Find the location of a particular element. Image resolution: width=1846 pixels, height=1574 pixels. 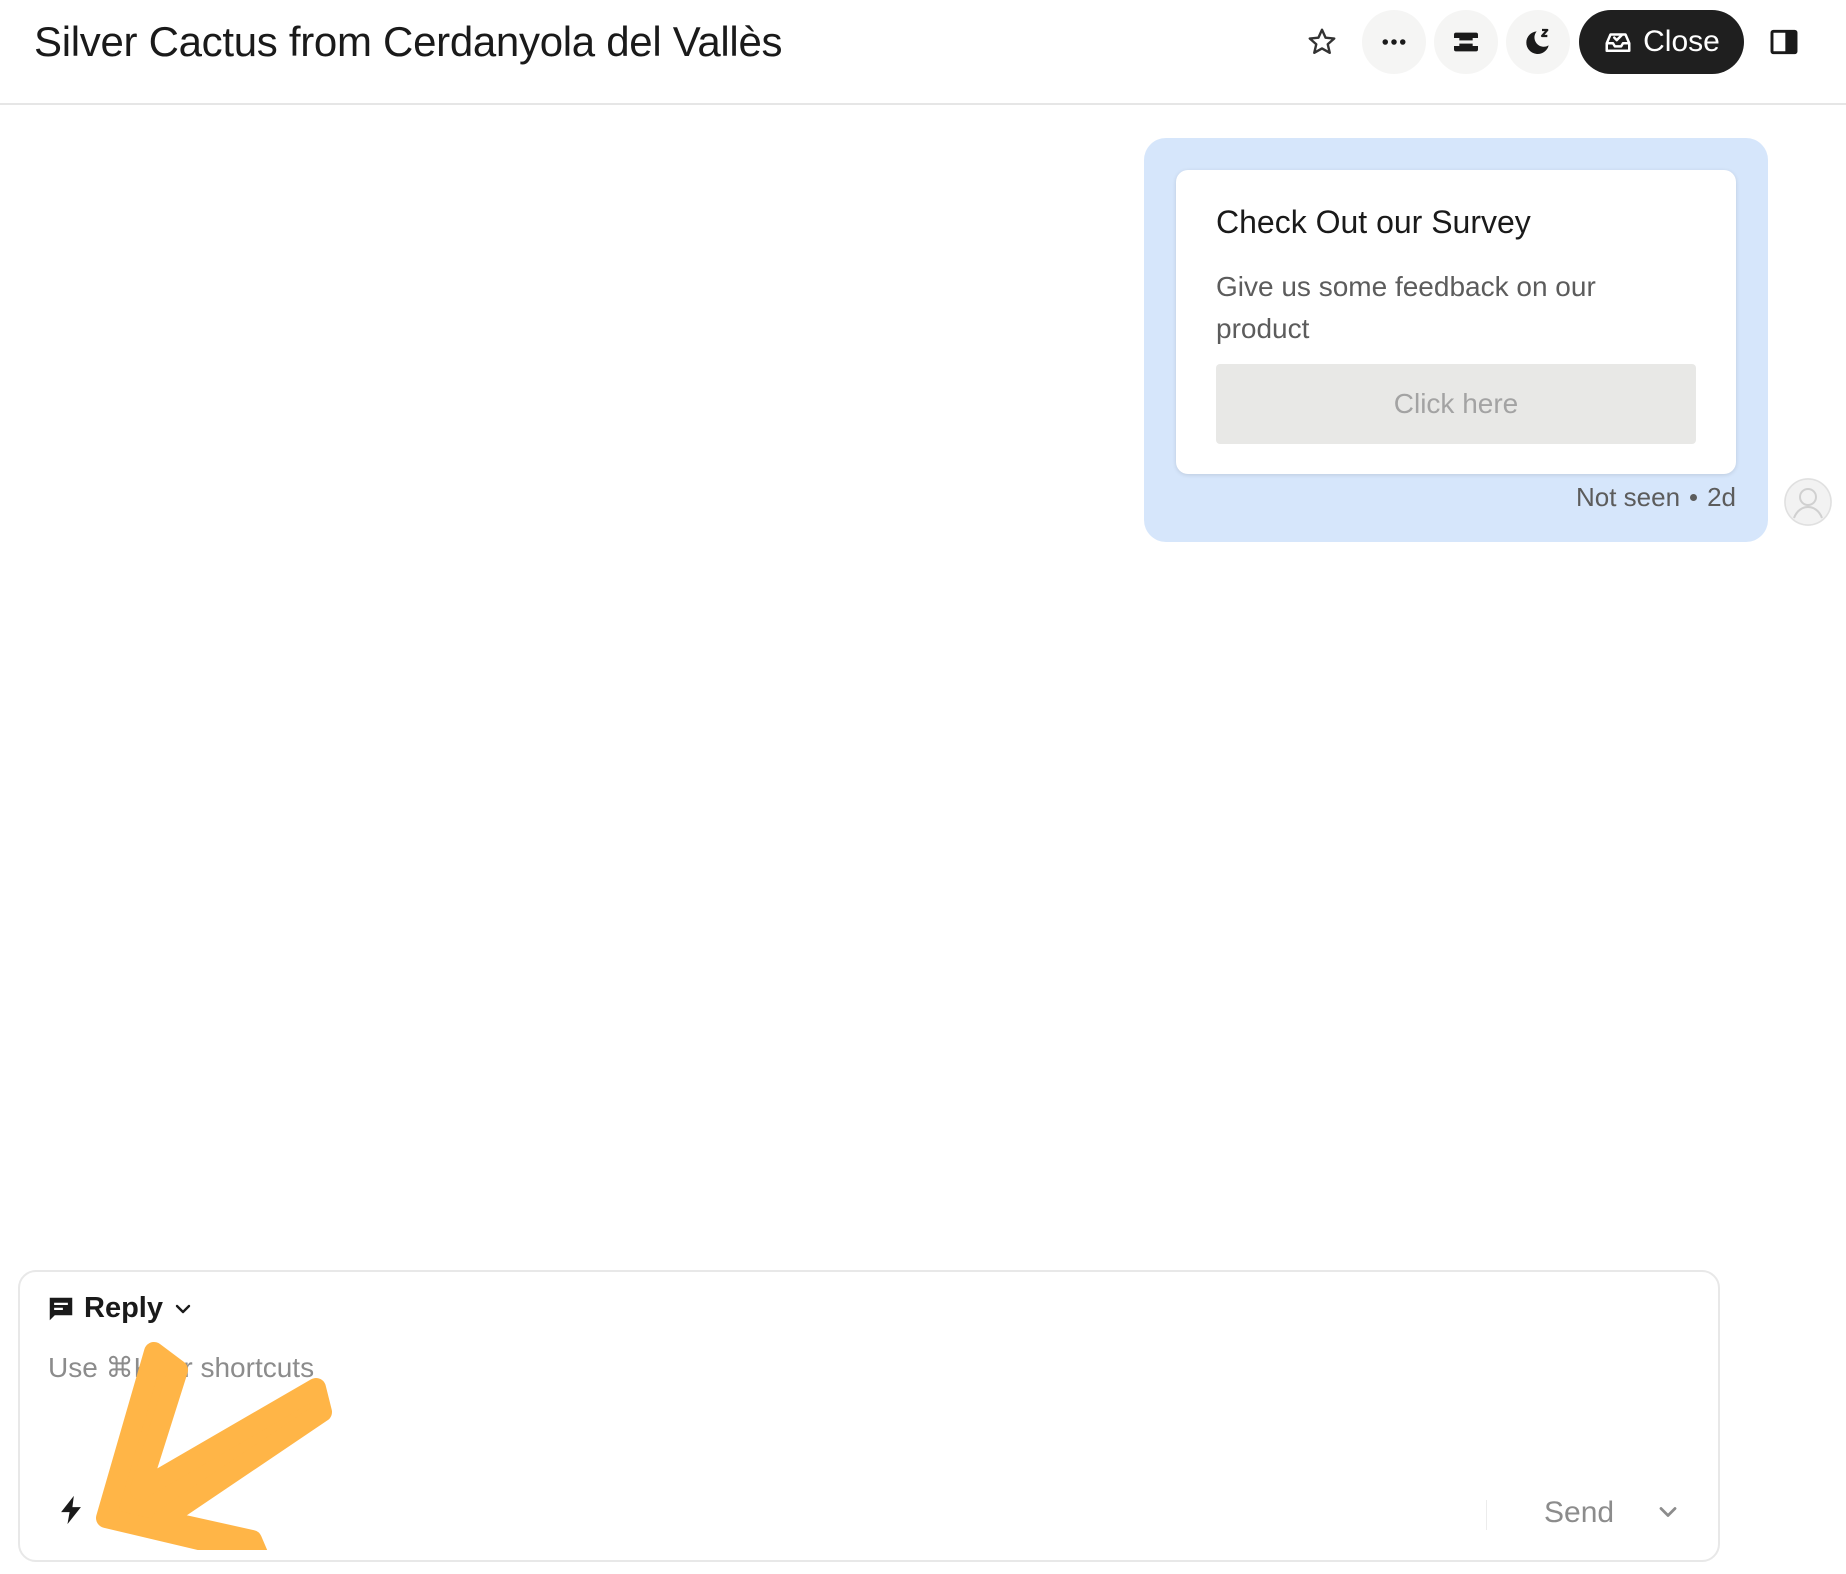

reply-mode-dropdown: Reply is located at coordinates (120, 1308).